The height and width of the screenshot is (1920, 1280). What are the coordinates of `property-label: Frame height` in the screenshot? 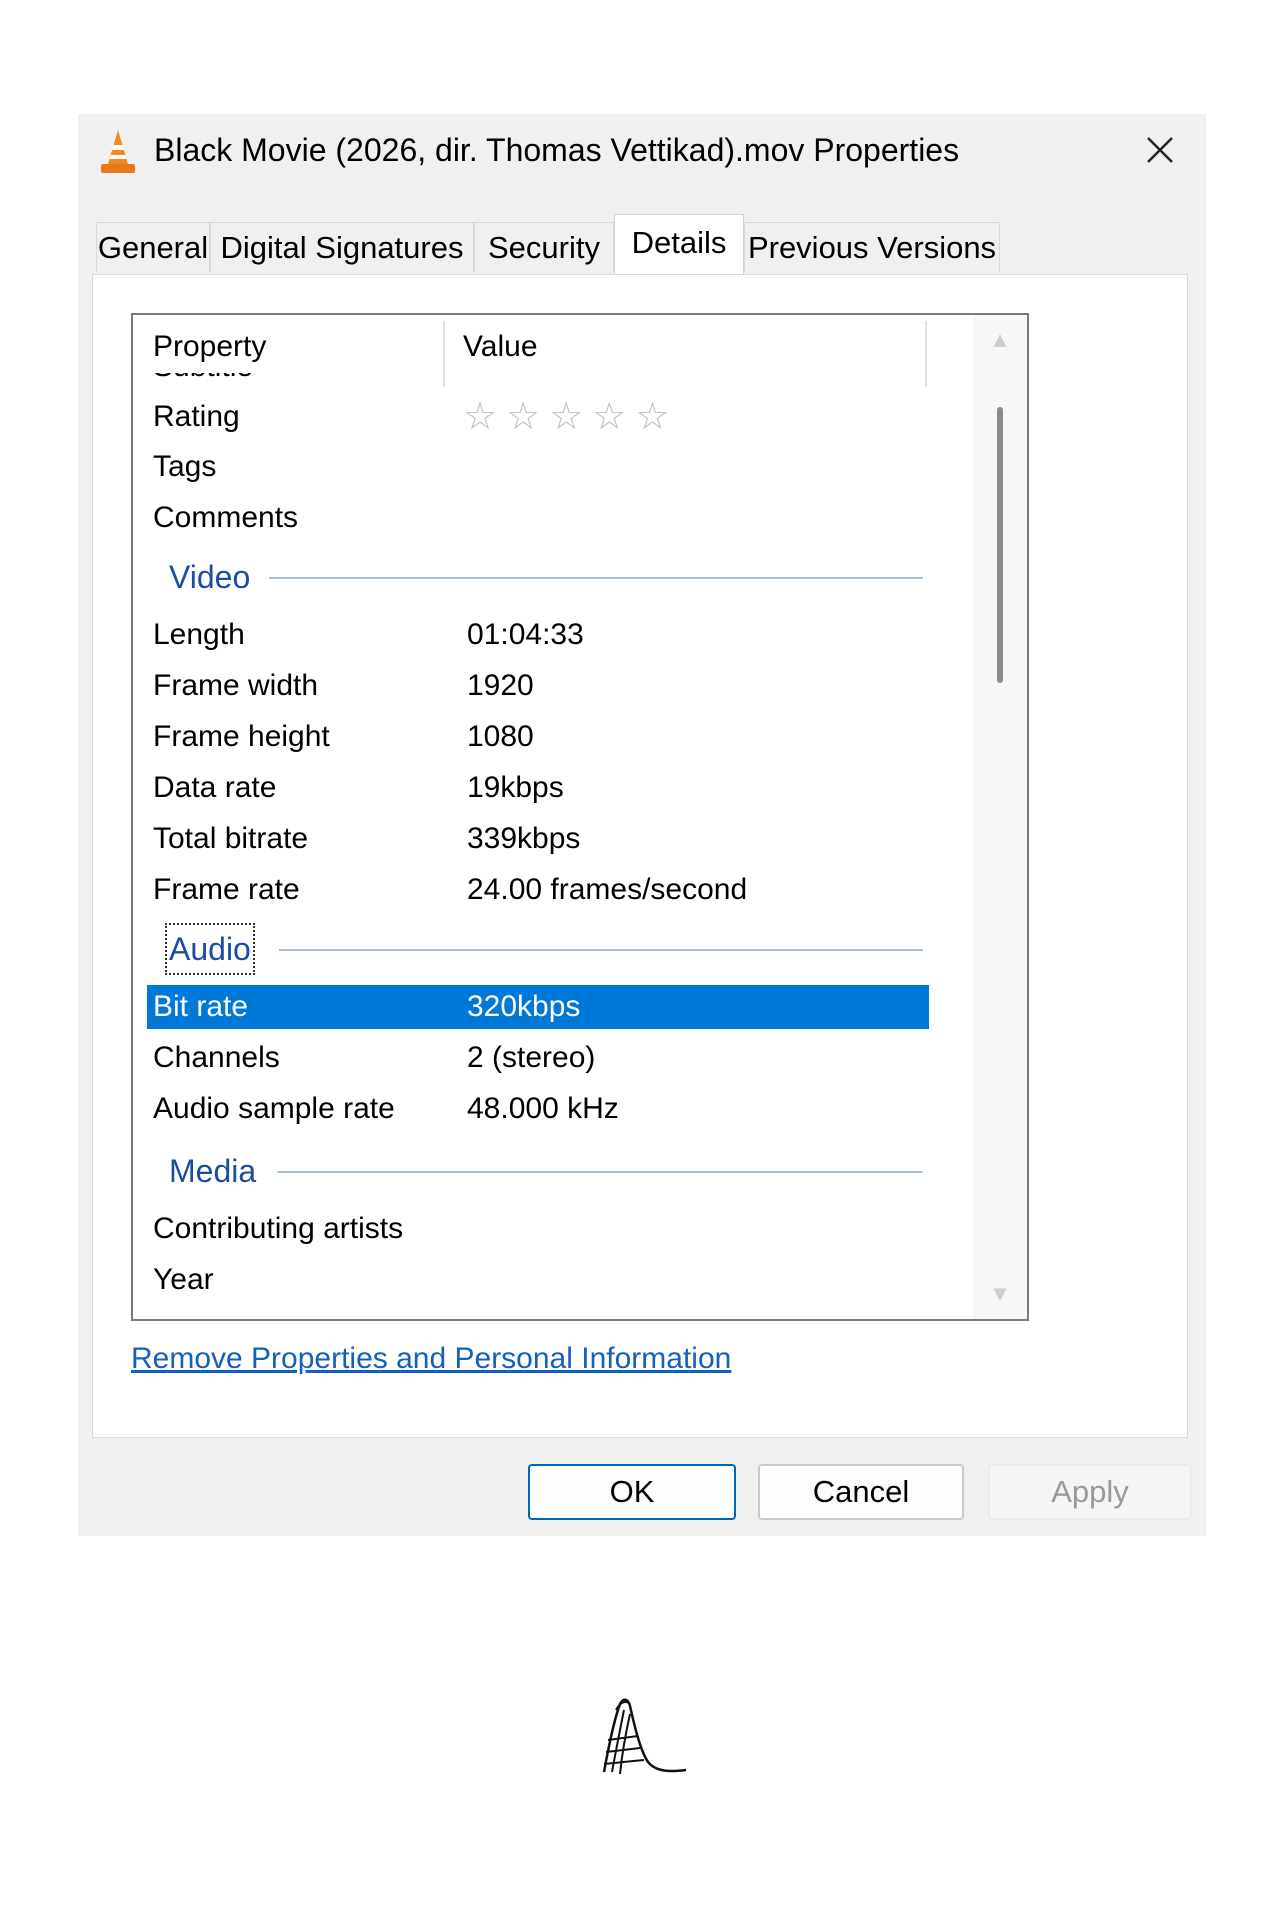 It's located at (241, 736).